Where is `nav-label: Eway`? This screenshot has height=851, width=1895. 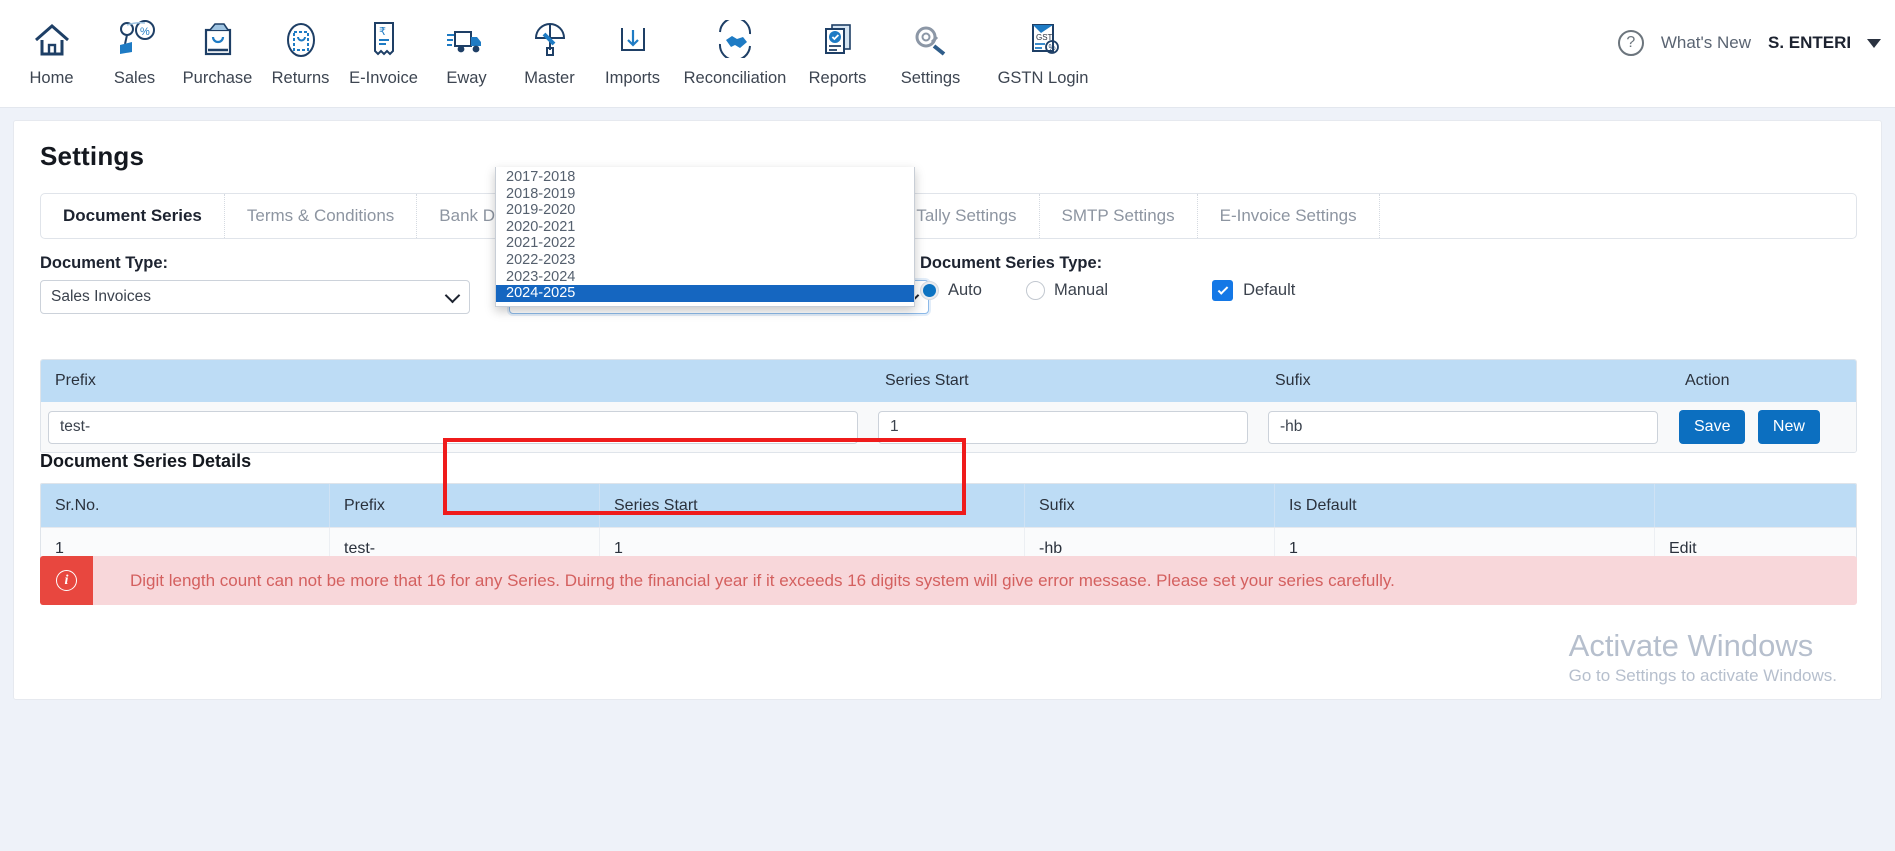
nav-label: Eway is located at coordinates (466, 78).